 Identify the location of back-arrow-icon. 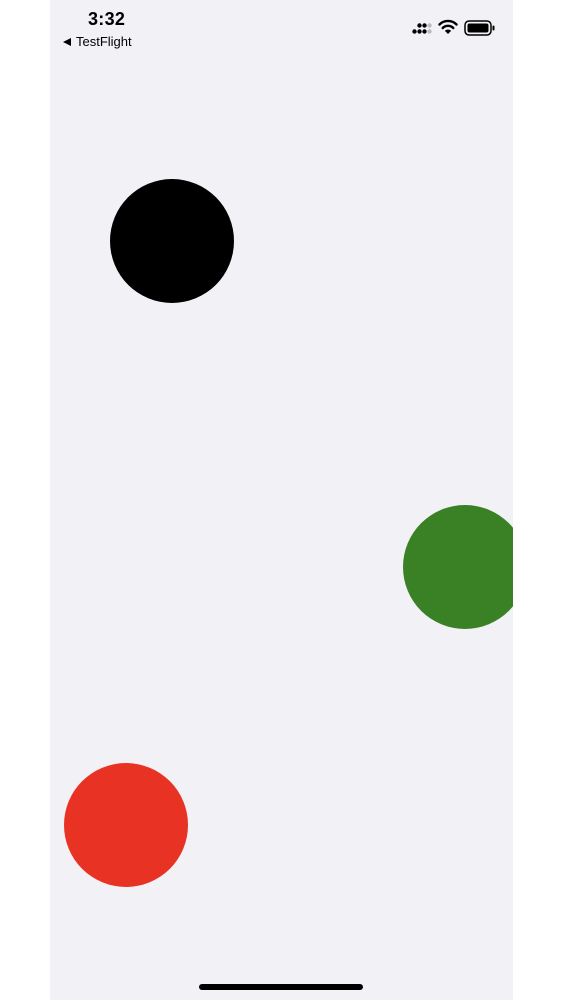
(67, 41).